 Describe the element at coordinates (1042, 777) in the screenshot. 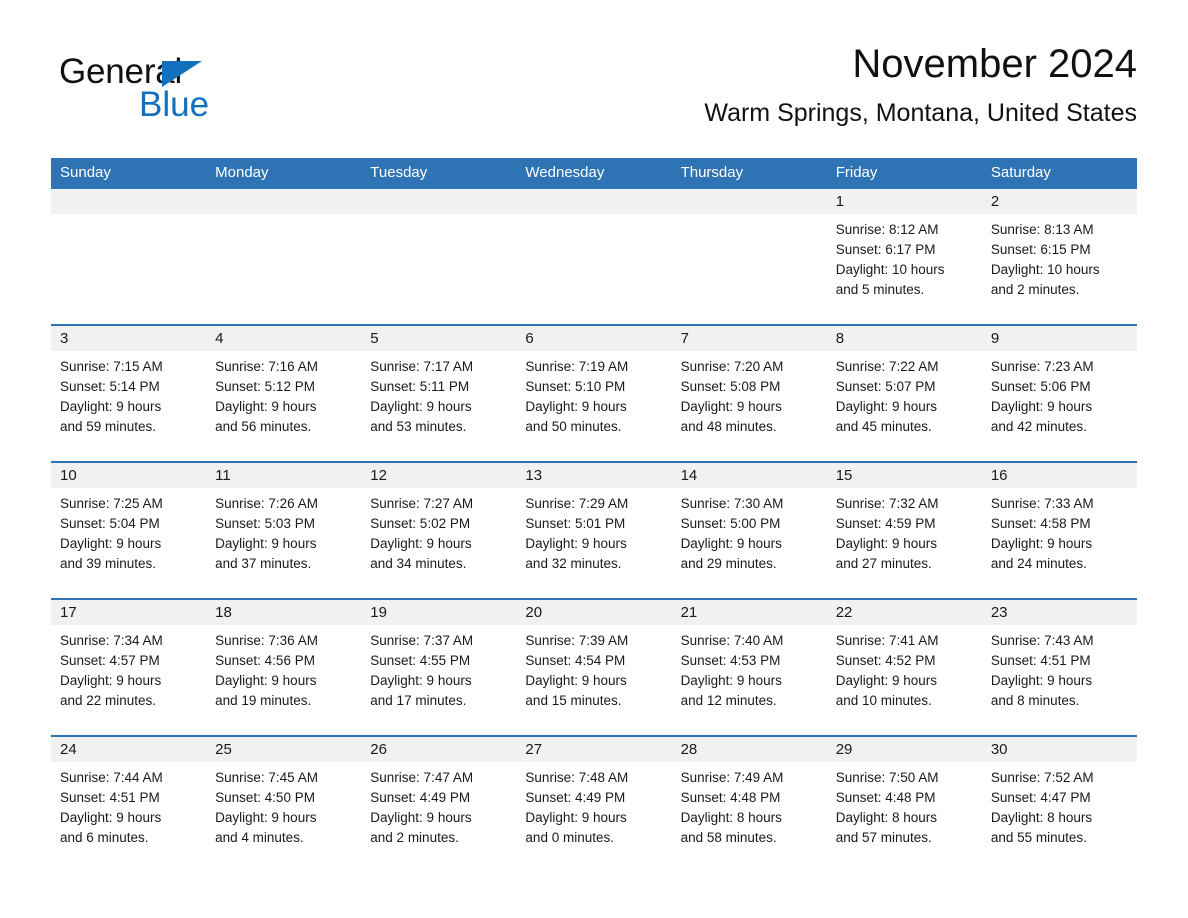

I see `sunrise-text: Sunrise: 7:52 AM` at that location.